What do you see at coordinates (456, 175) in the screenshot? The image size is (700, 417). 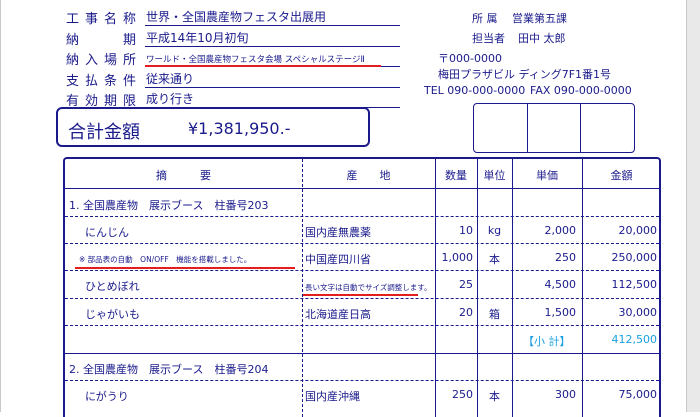 I see `header-qty: 数量` at bounding box center [456, 175].